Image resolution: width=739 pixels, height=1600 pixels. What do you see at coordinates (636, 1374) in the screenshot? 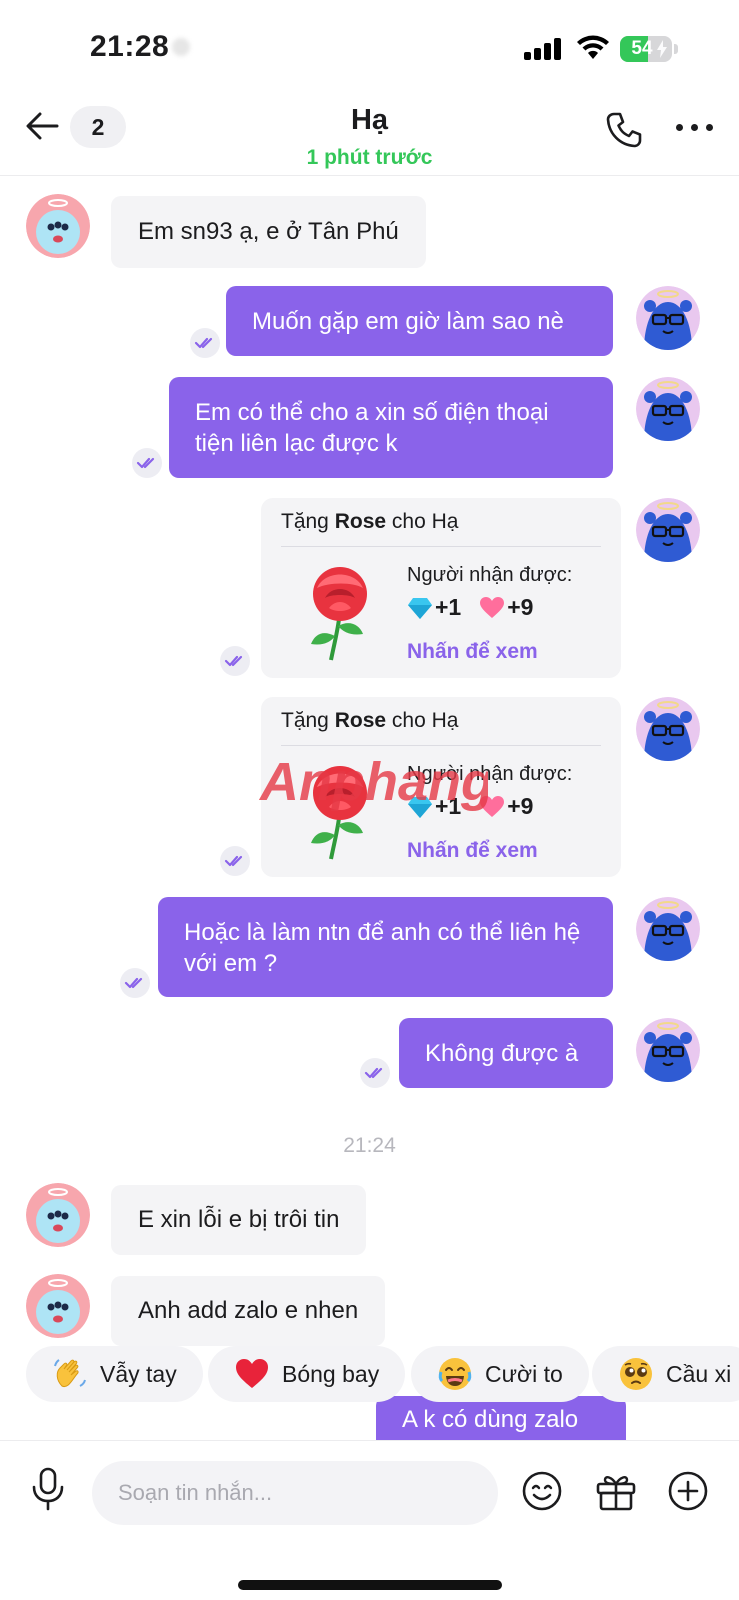
I see `pleading-face-icon` at bounding box center [636, 1374].